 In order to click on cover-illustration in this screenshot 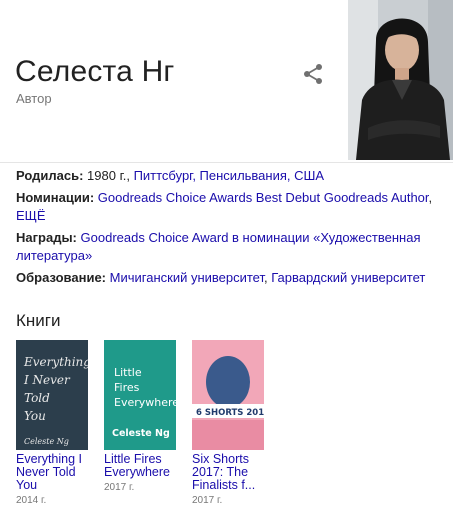, I will do `click(228, 382)`.